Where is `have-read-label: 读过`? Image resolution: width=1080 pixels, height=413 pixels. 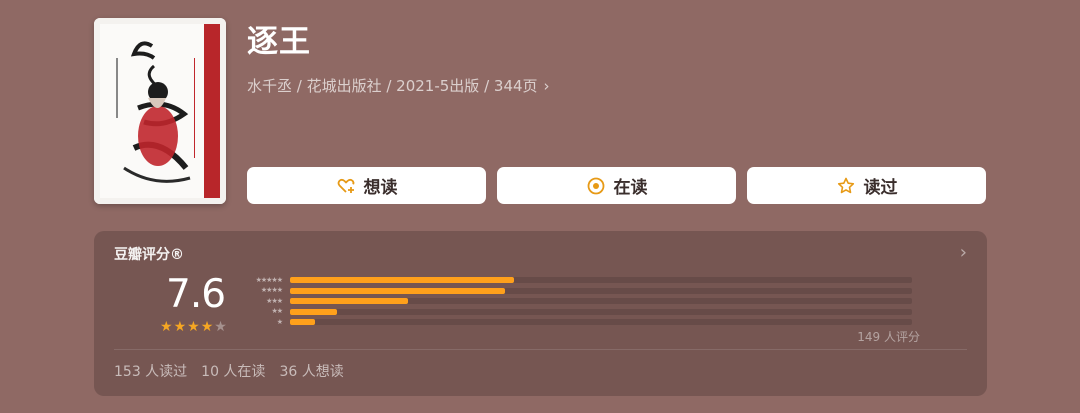 have-read-label: 读过 is located at coordinates (880, 188).